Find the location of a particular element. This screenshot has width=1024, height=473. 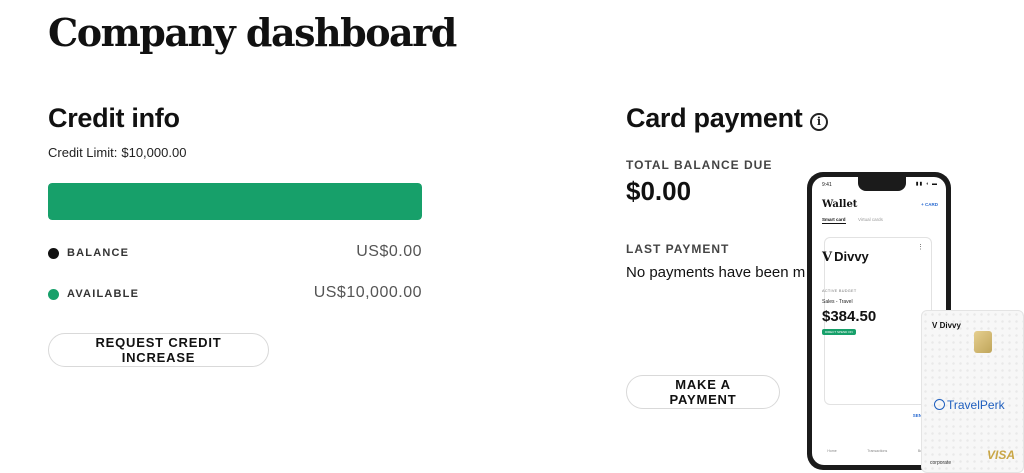

available-row: AVAILABLE US$10,000.00 is located at coordinates (235, 295).